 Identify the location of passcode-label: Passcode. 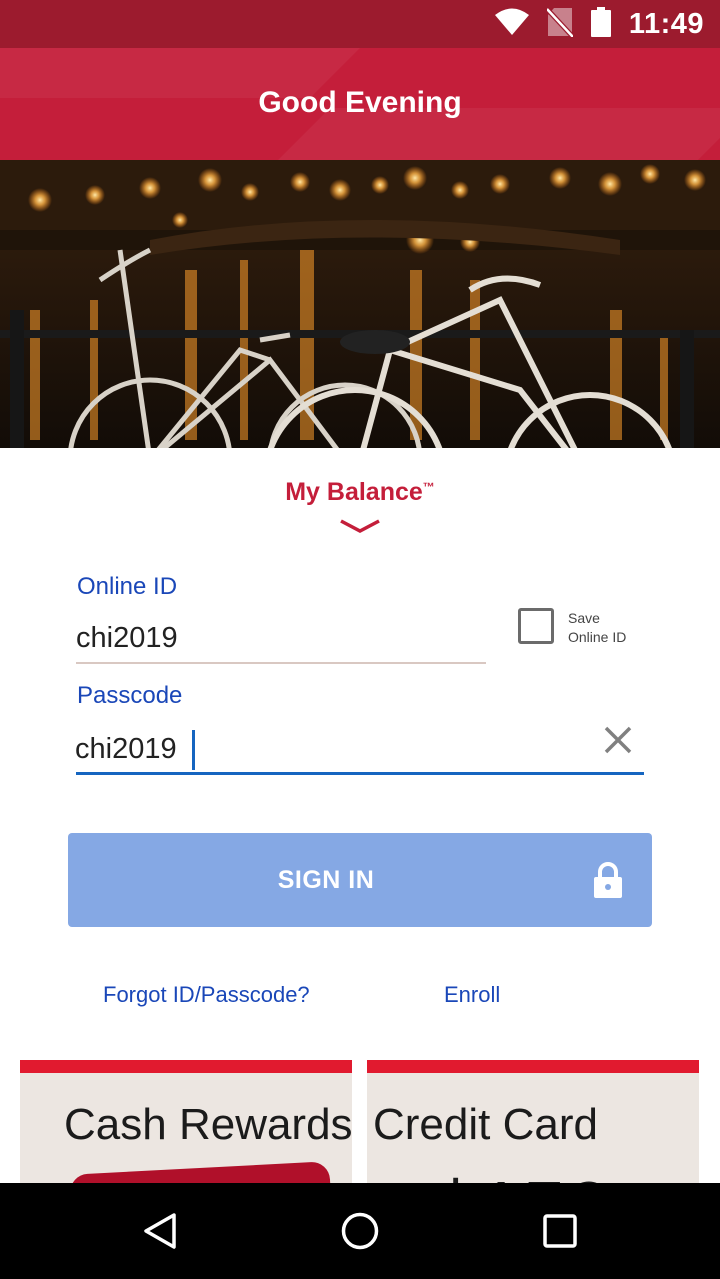
(130, 695).